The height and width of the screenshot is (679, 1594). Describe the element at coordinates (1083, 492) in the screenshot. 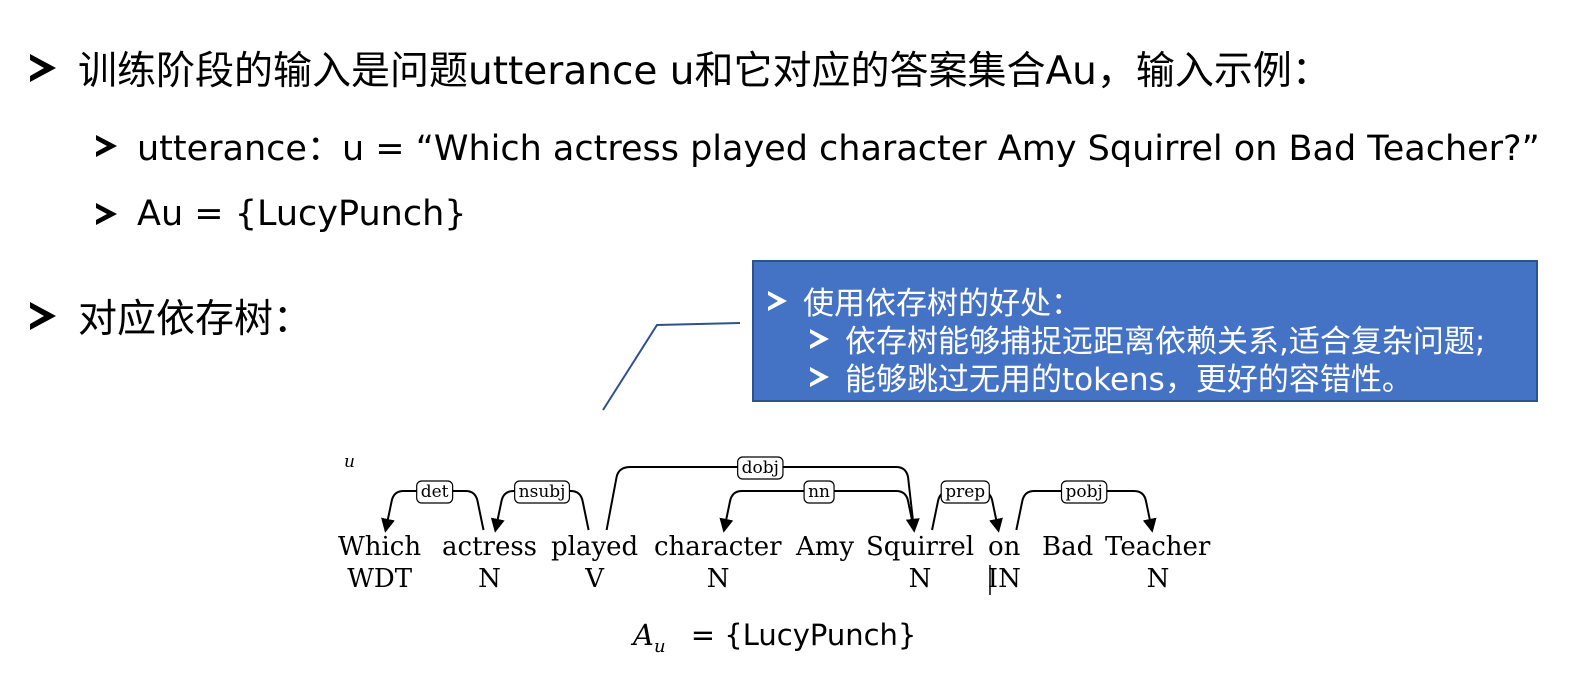

I see `tree-arc-label: pobj` at that location.